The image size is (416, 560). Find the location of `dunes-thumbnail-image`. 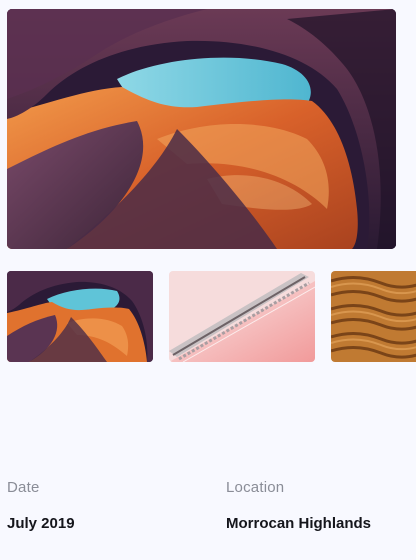

dunes-thumbnail-image is located at coordinates (373, 316).